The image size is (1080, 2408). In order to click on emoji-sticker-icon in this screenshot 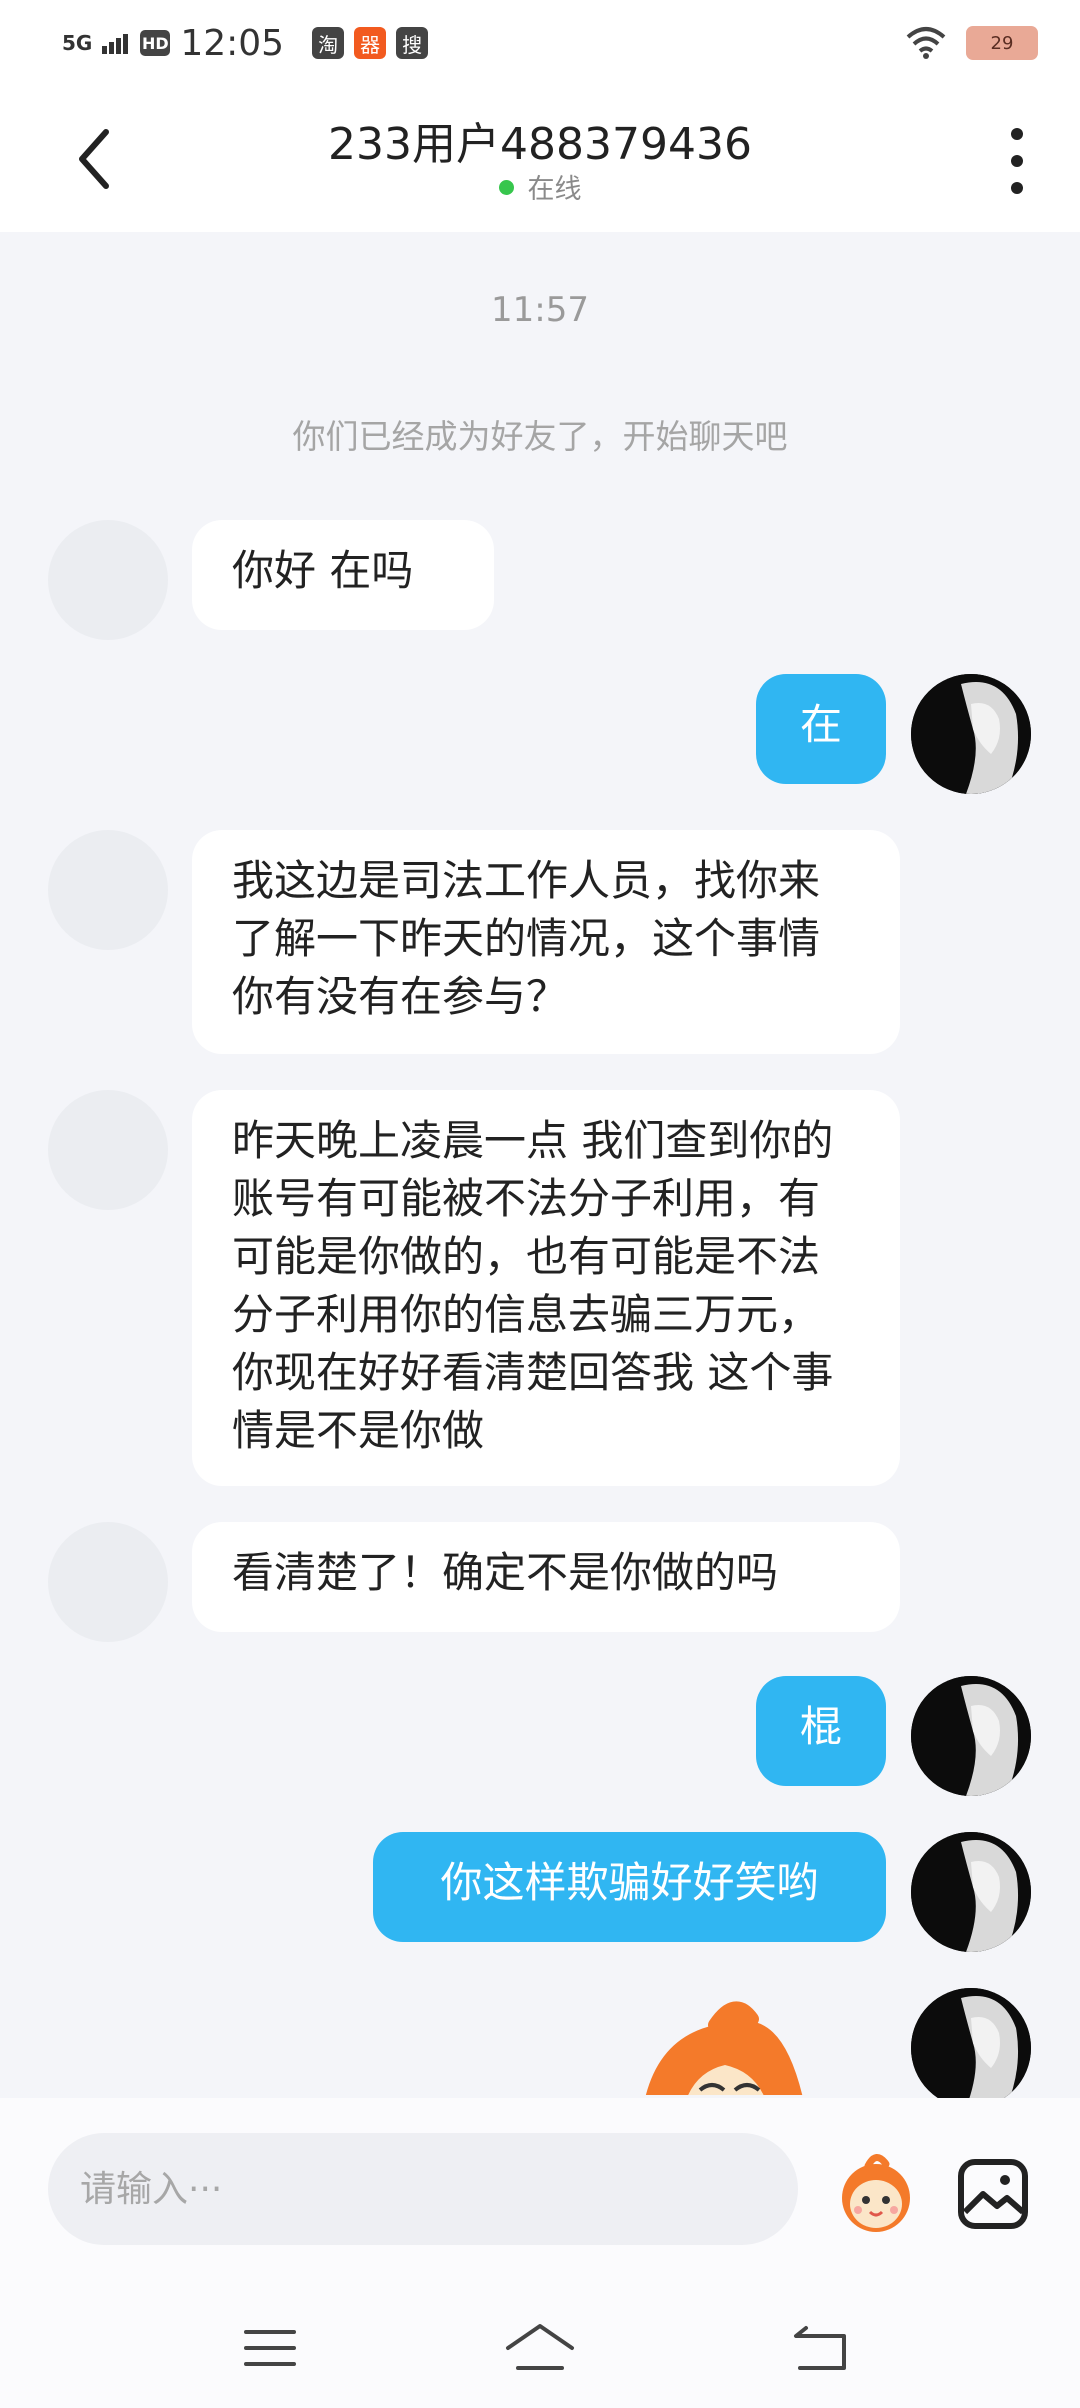, I will do `click(876, 2192)`.